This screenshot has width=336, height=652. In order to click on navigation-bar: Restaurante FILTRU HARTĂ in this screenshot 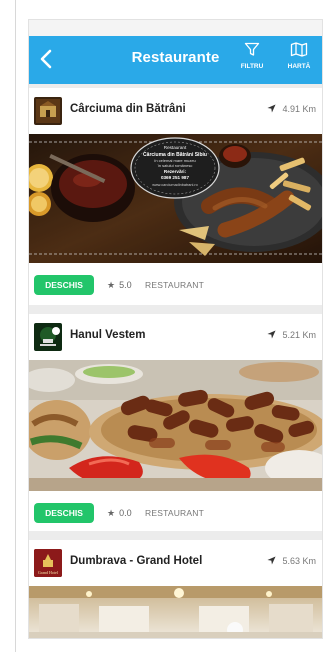, I will do `click(175, 60)`.